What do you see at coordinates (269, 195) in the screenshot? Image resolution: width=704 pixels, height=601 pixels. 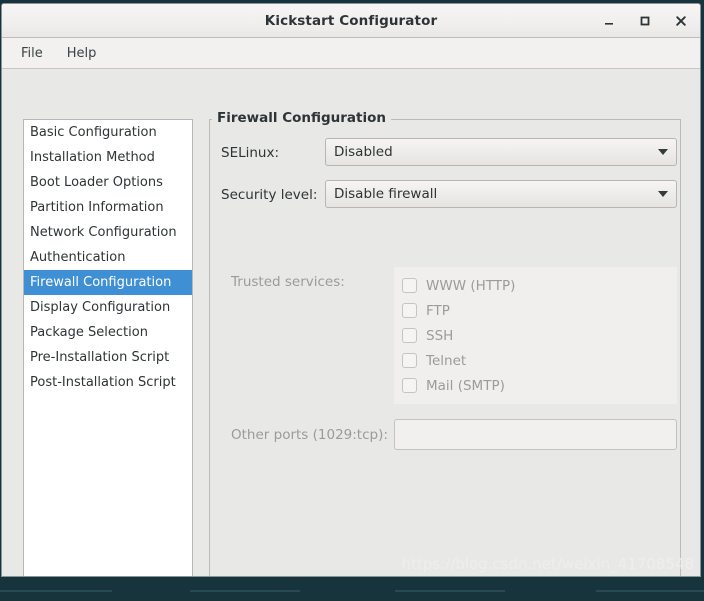 I see `security-level-label: Security level:` at bounding box center [269, 195].